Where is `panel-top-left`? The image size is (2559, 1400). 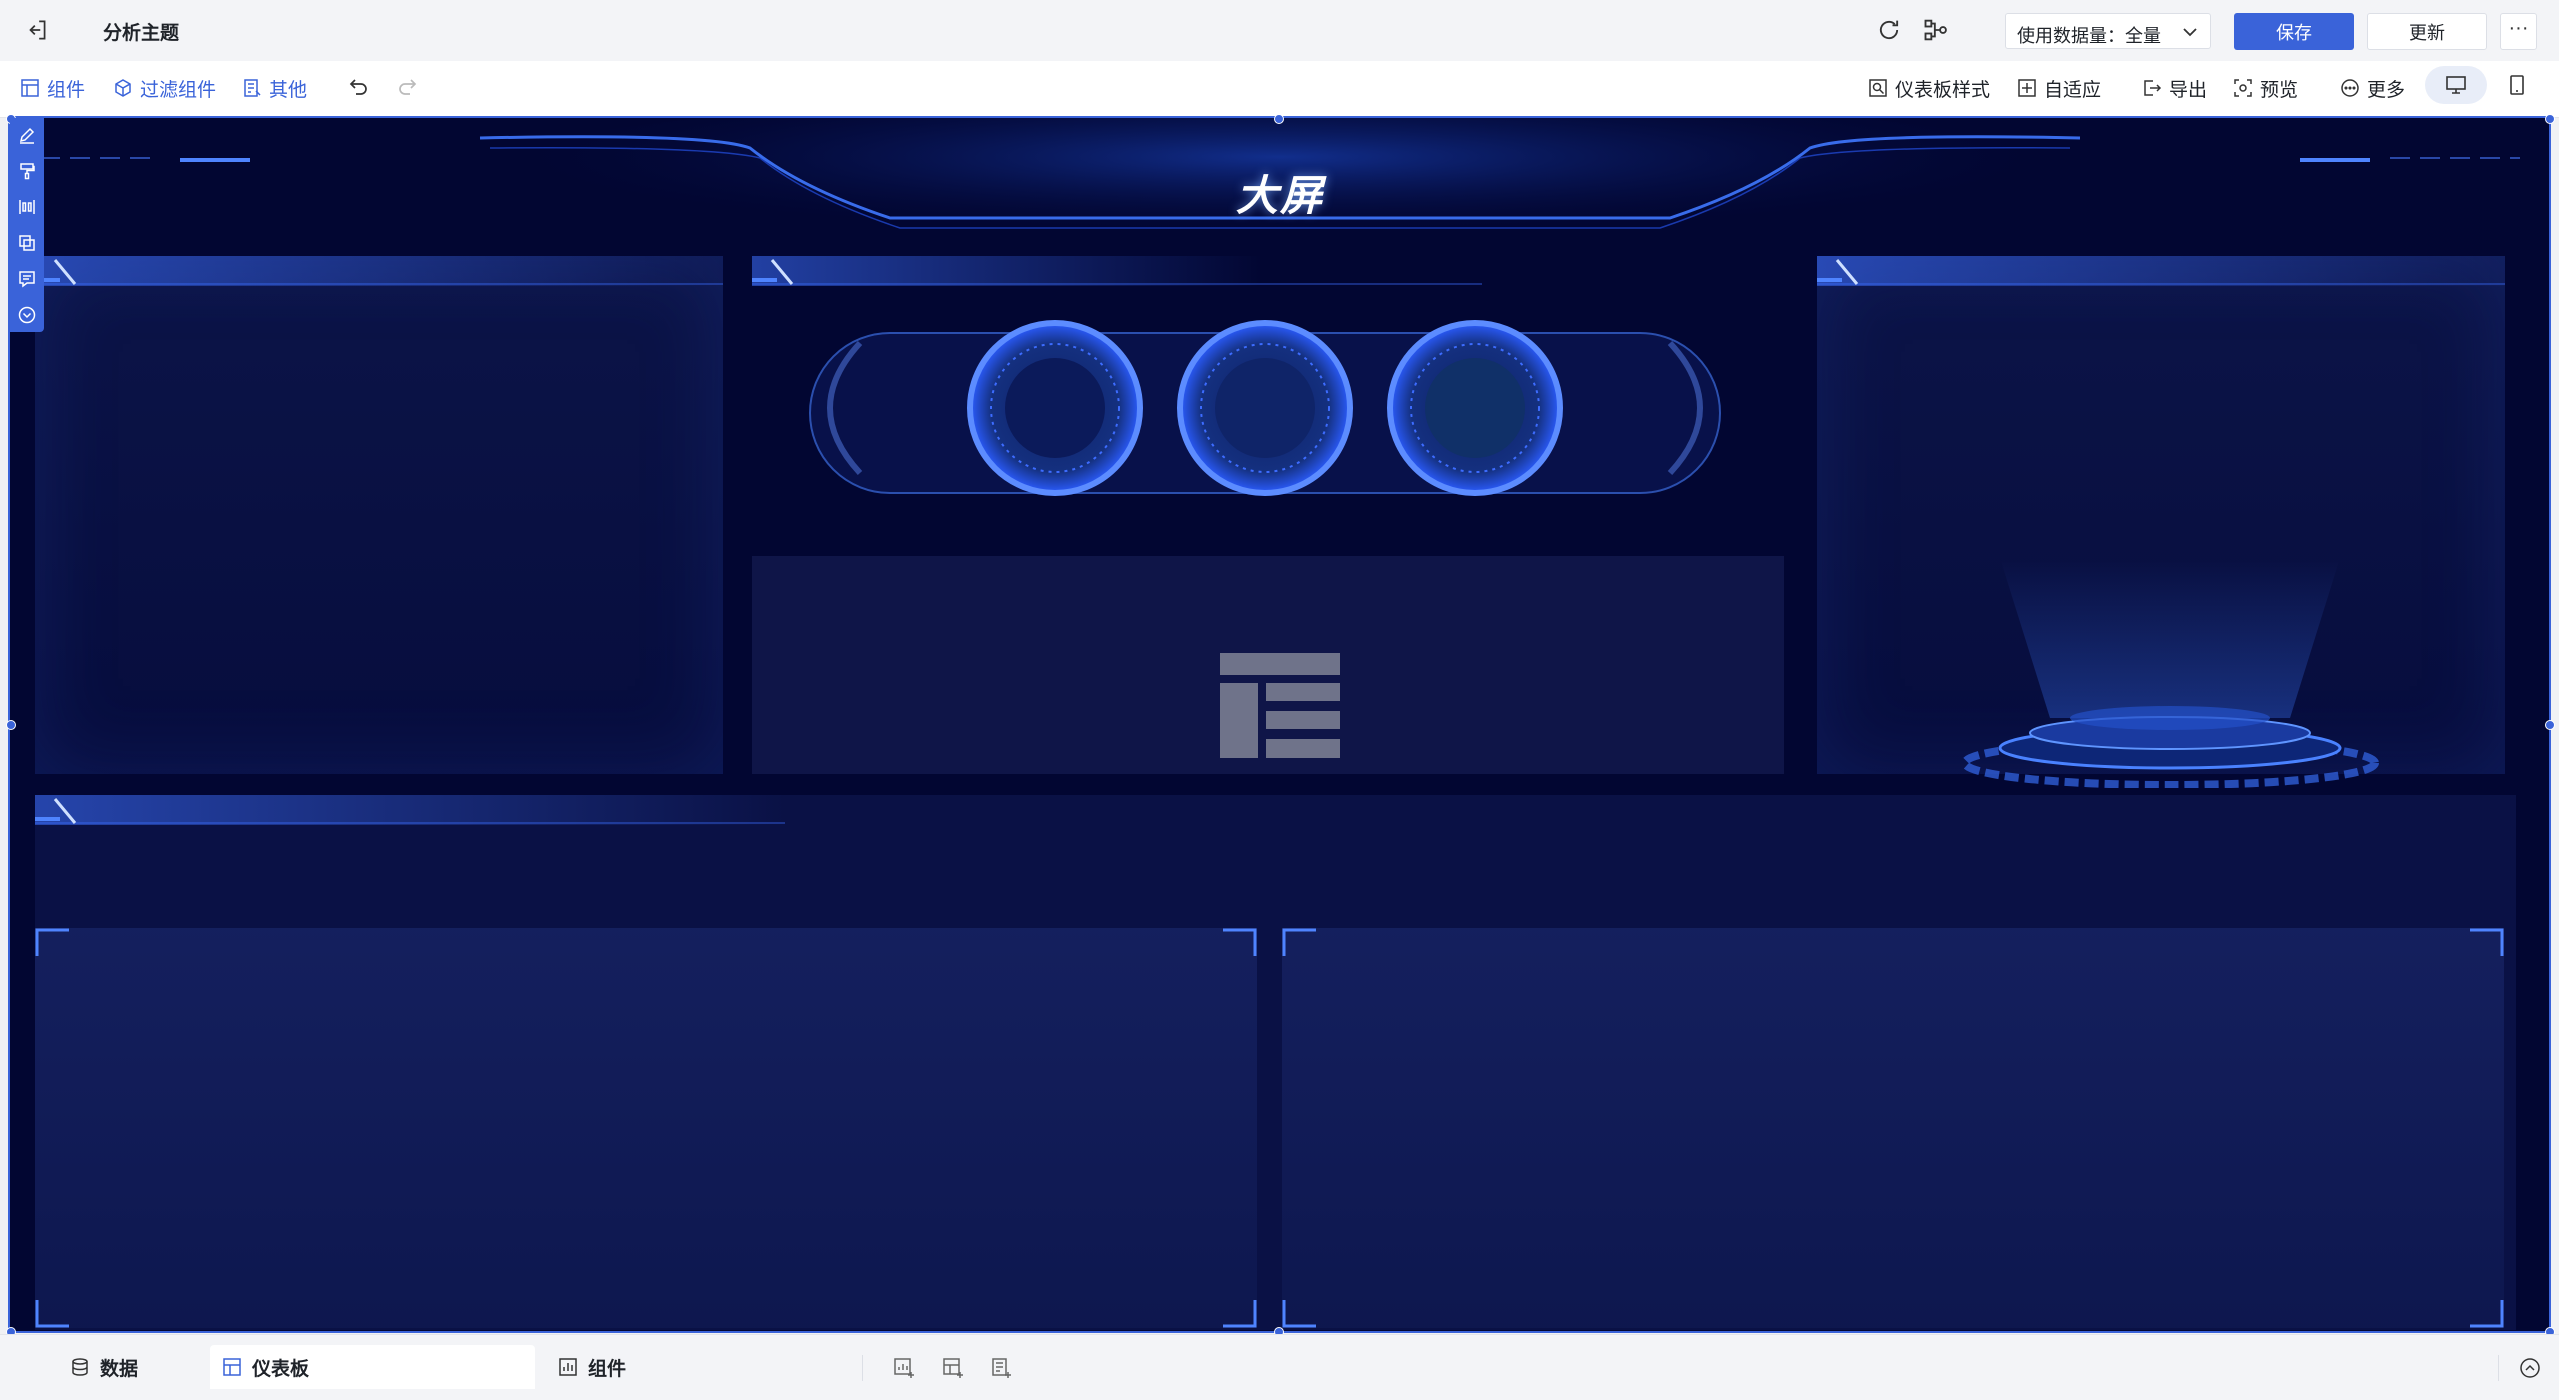 panel-top-left is located at coordinates (379, 515).